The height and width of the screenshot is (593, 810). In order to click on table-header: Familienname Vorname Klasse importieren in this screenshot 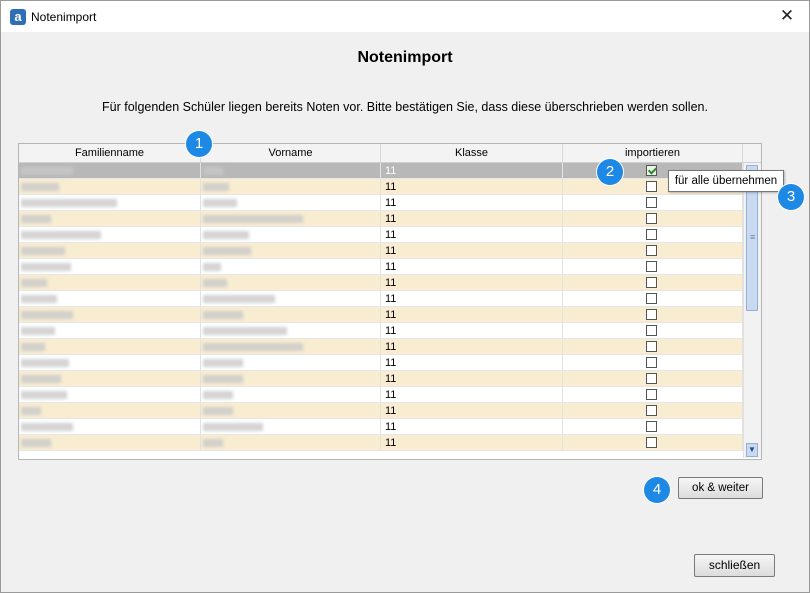, I will do `click(390, 153)`.